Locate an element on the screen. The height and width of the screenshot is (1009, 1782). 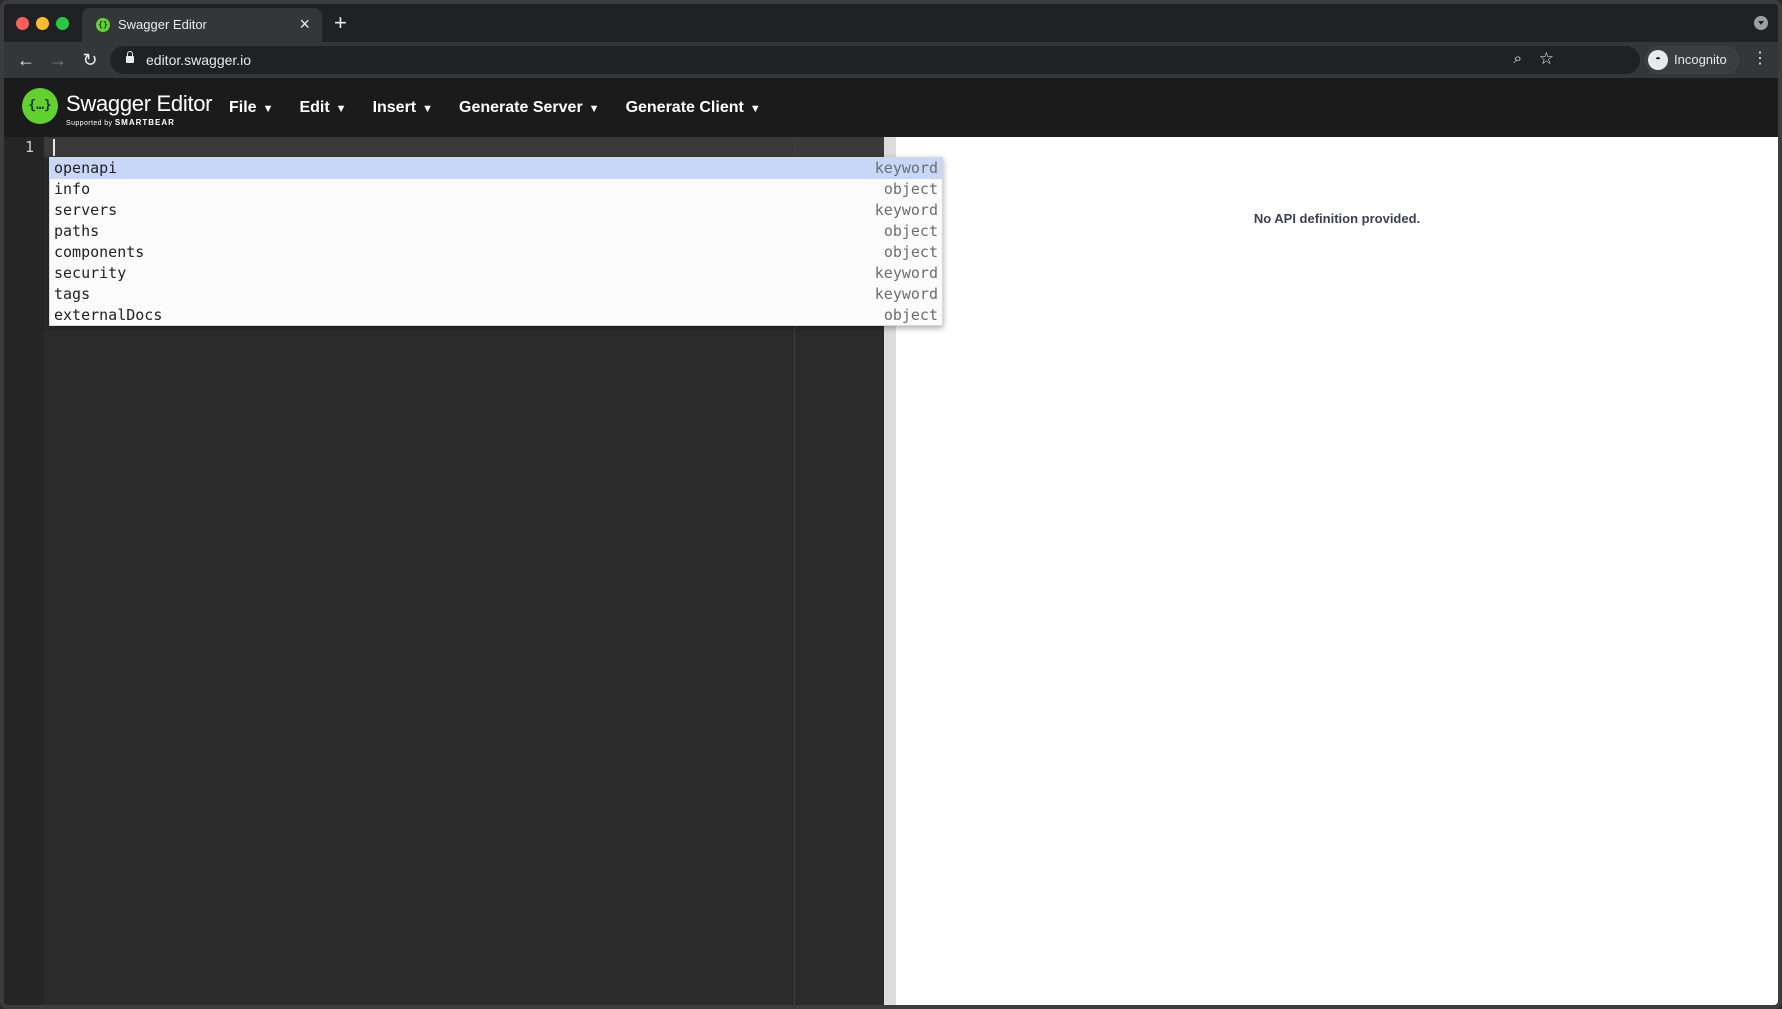
url-text: editor.swagger.io is located at coordinates (198, 60).